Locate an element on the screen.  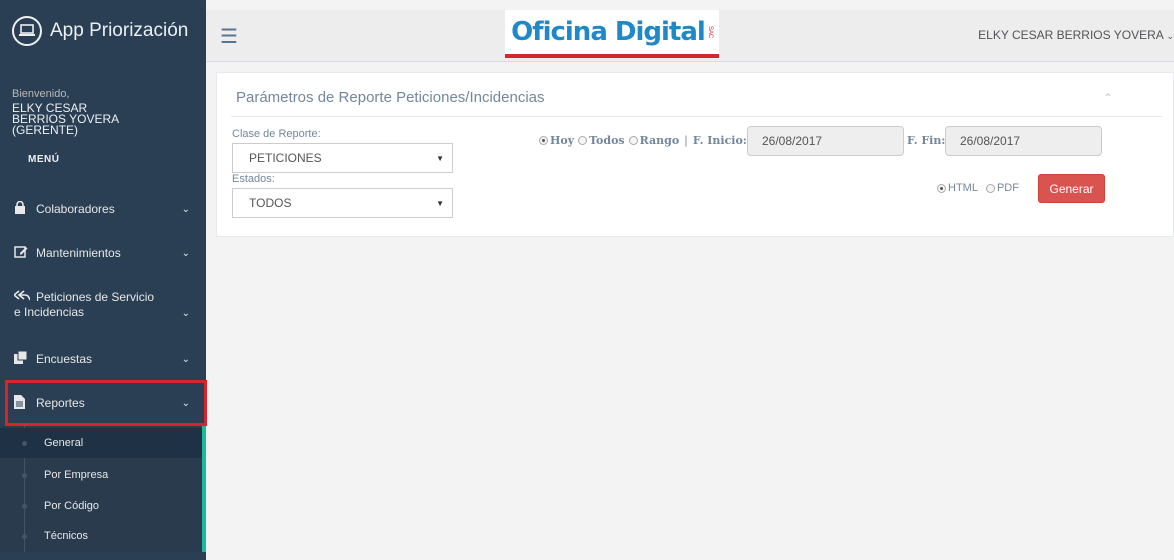
sidebar-item-label: Colaboradores is located at coordinates (75, 209).